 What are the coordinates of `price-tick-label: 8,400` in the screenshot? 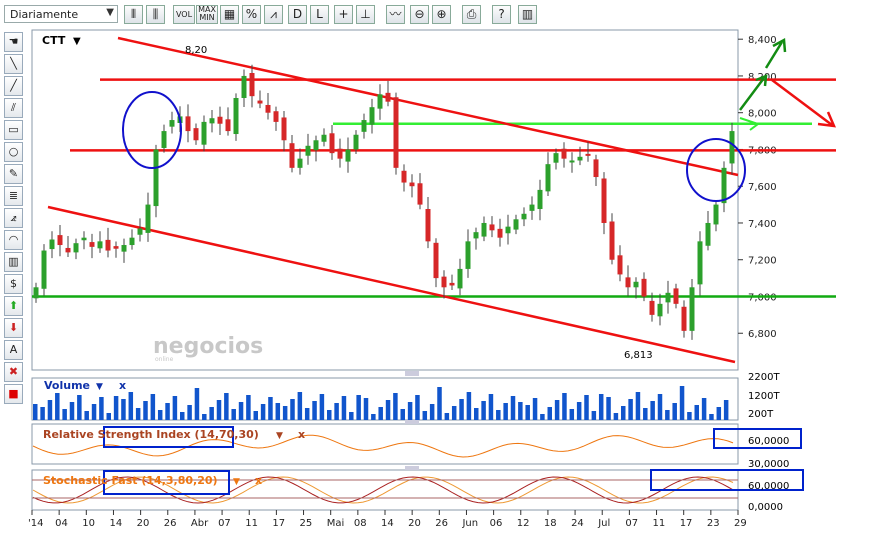 It's located at (762, 40).